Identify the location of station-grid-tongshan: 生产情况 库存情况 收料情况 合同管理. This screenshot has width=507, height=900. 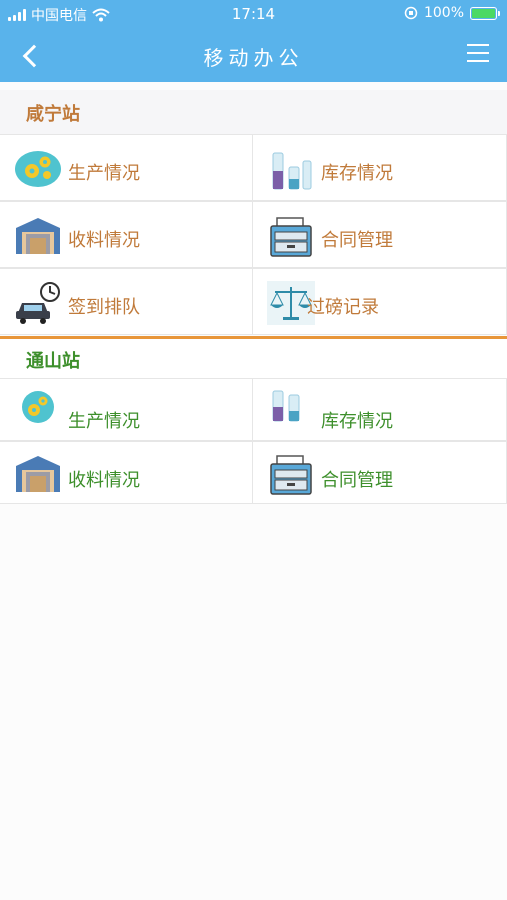
(253, 441).